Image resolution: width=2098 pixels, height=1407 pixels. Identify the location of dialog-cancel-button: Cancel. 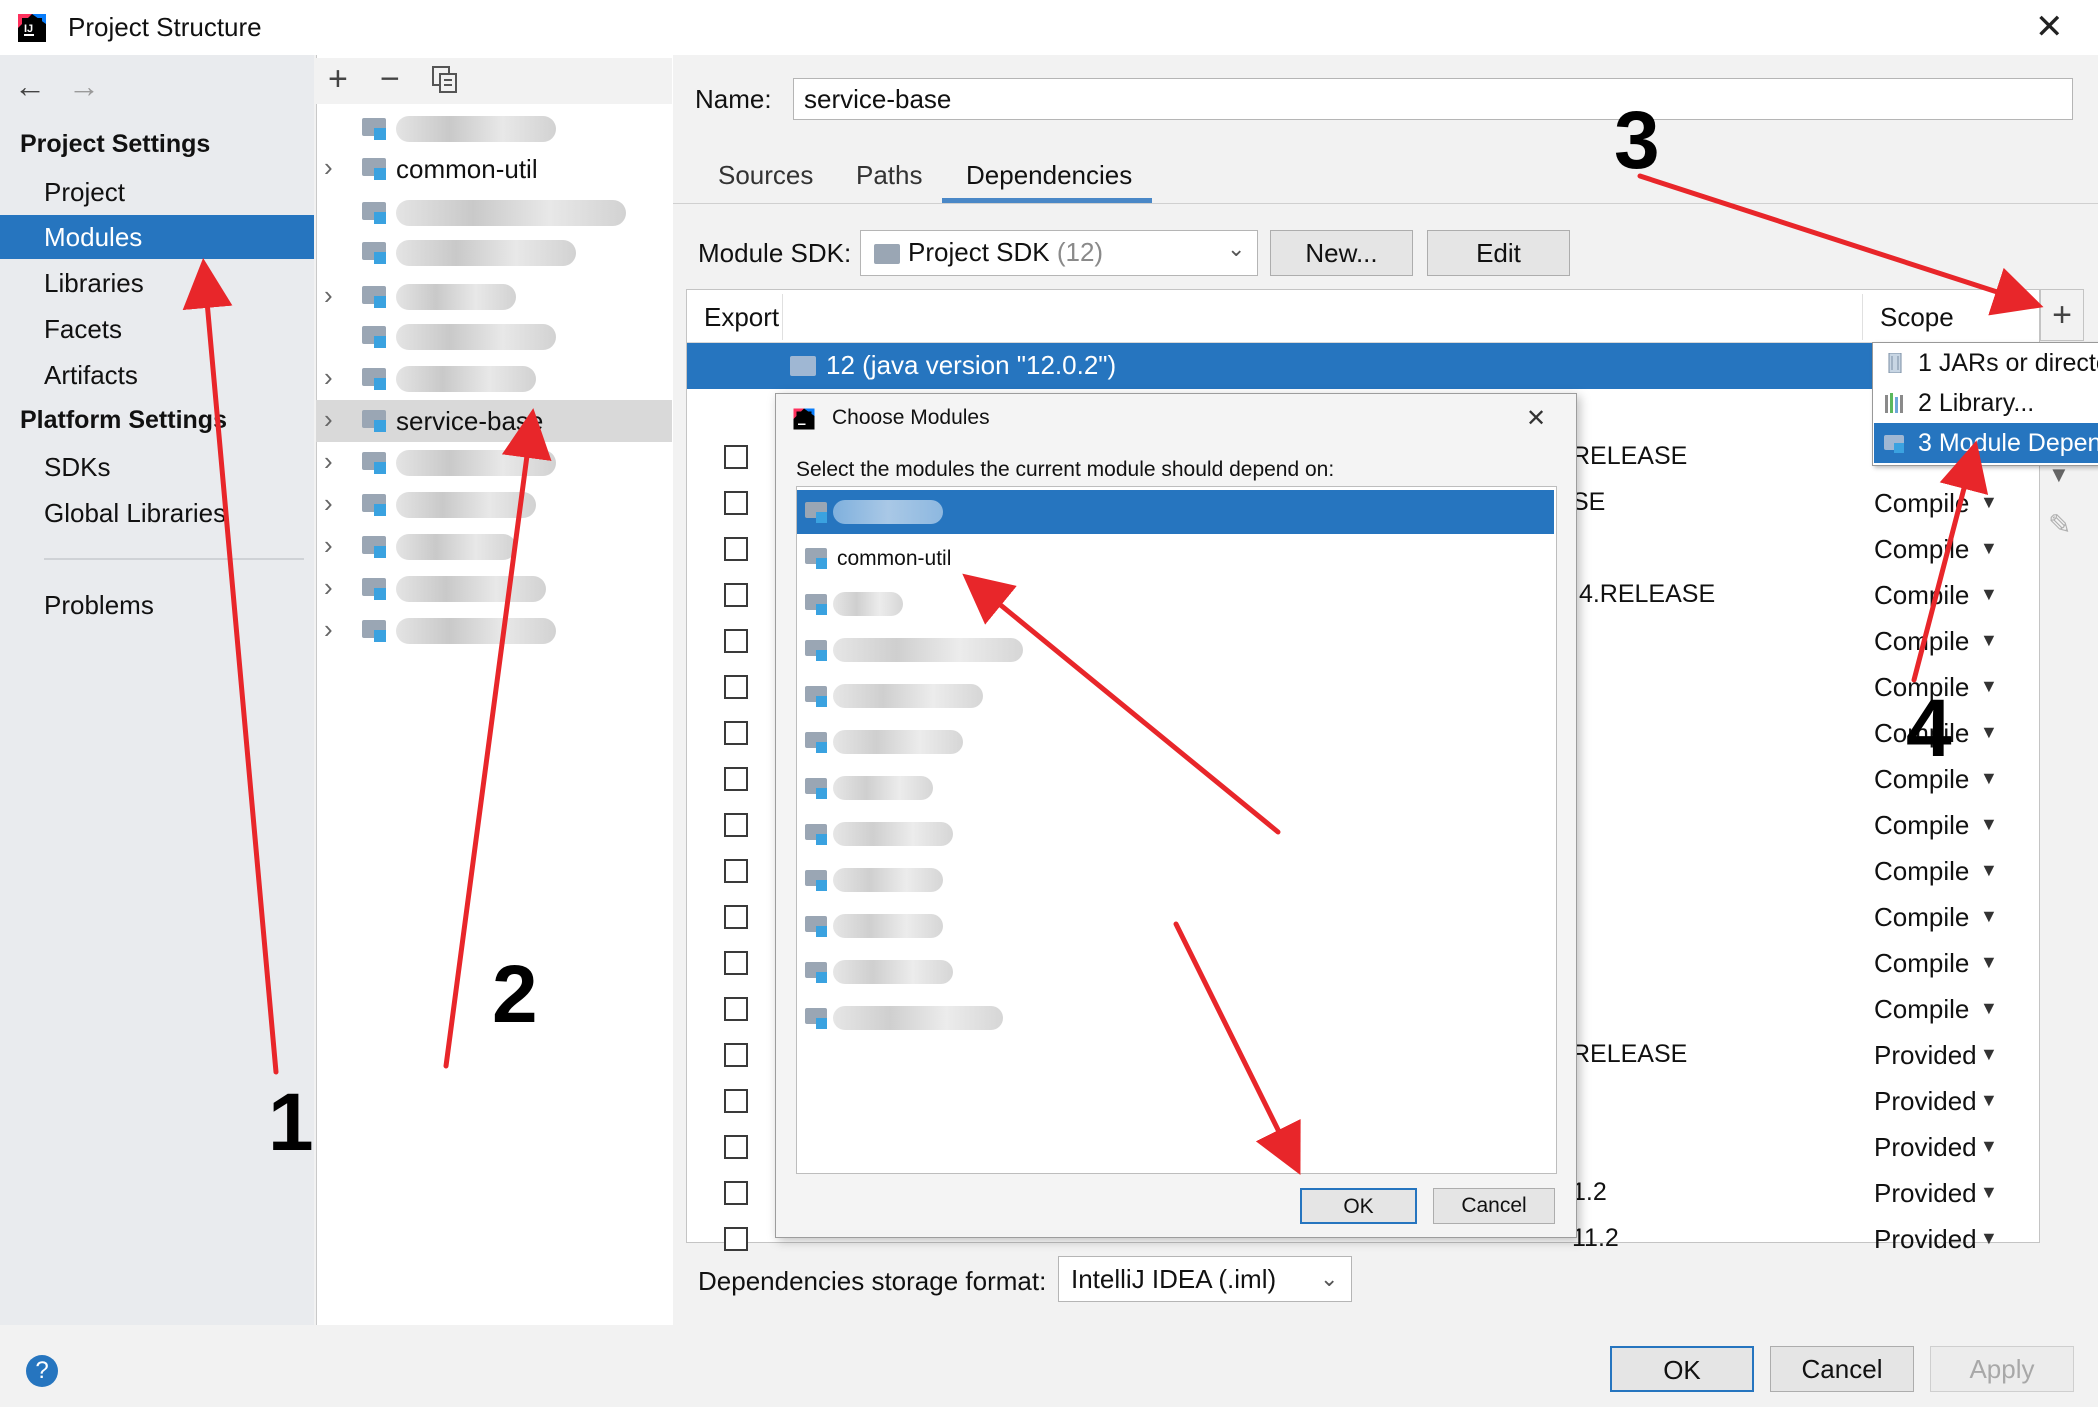
(1494, 1206).